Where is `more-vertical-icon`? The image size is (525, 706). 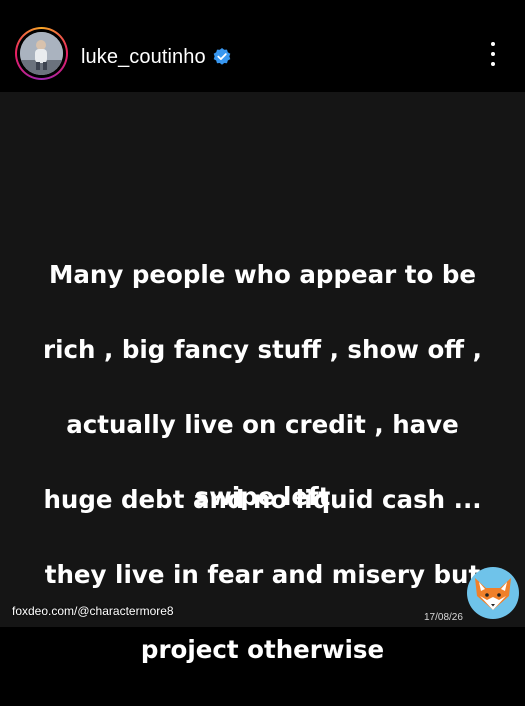
more-vertical-icon is located at coordinates (493, 54).